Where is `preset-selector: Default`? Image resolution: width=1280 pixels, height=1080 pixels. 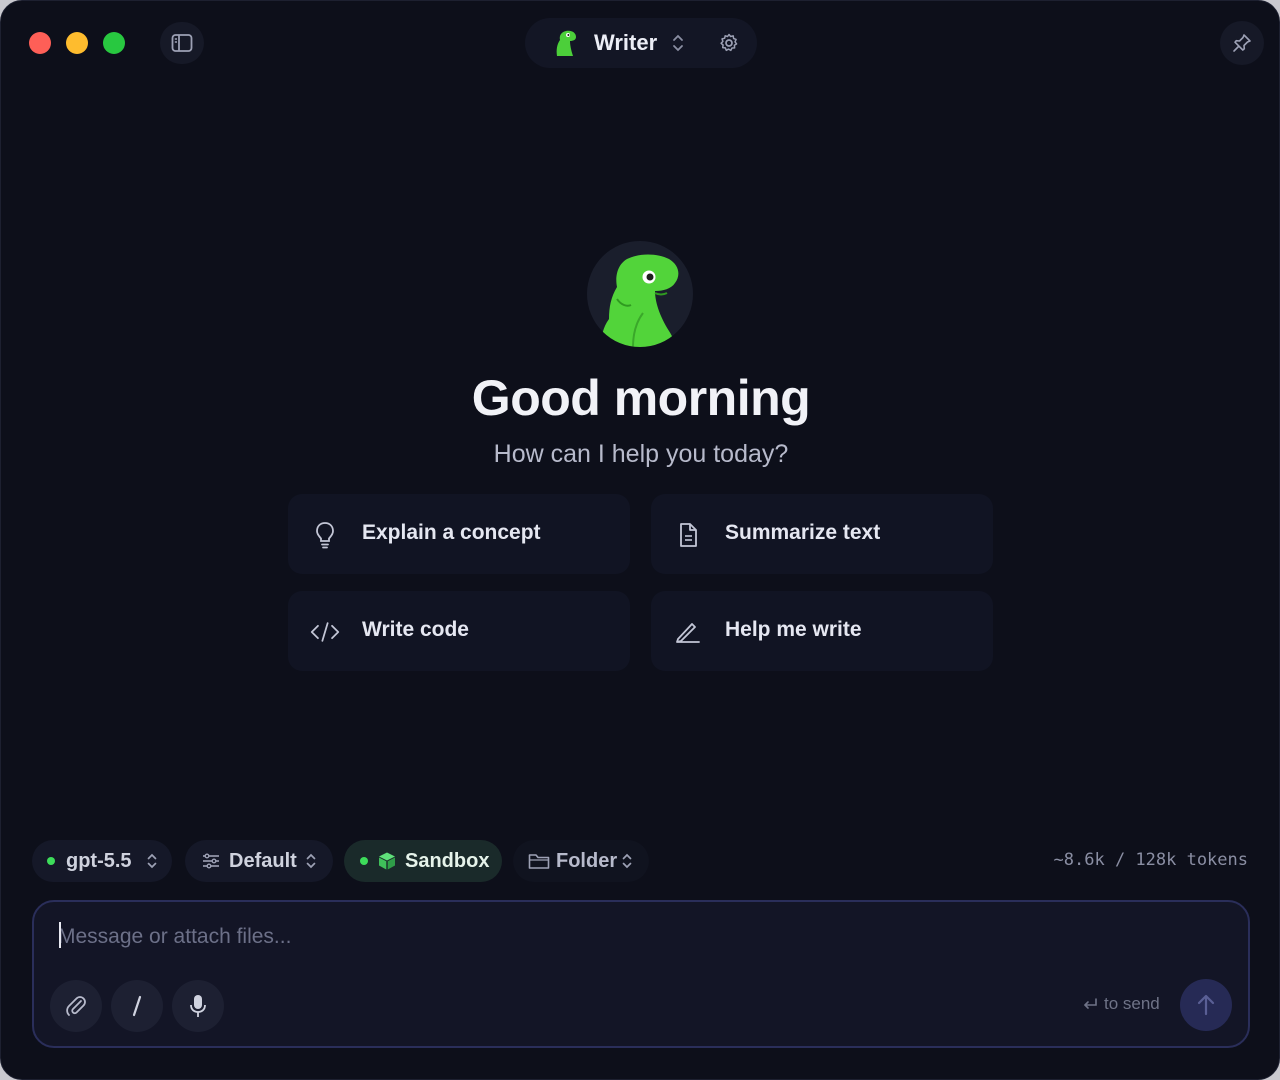
preset-selector: Default is located at coordinates (259, 861).